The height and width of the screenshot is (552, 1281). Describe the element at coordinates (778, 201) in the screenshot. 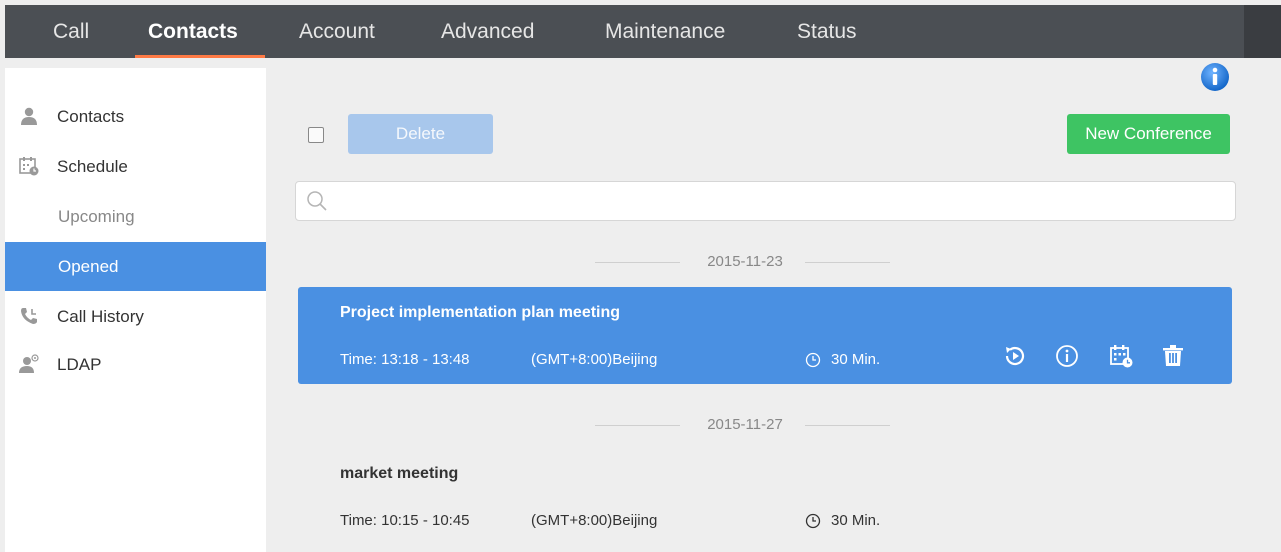

I see `search-input` at that location.